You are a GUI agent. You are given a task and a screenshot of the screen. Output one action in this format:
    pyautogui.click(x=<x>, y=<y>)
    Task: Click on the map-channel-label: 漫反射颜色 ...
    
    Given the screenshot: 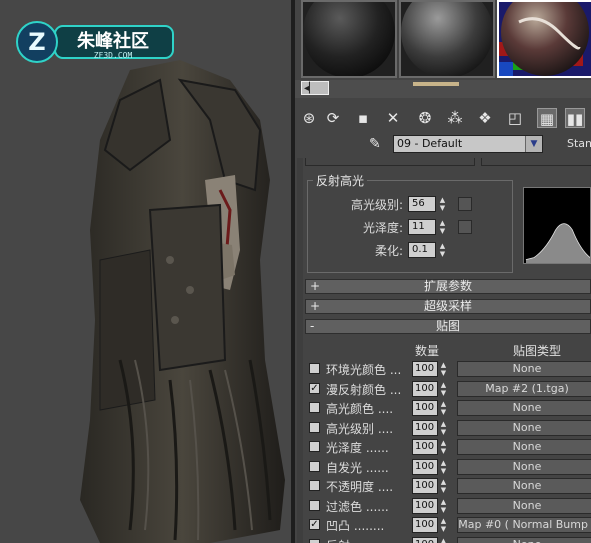 What is the action you would take?
    pyautogui.click(x=364, y=389)
    